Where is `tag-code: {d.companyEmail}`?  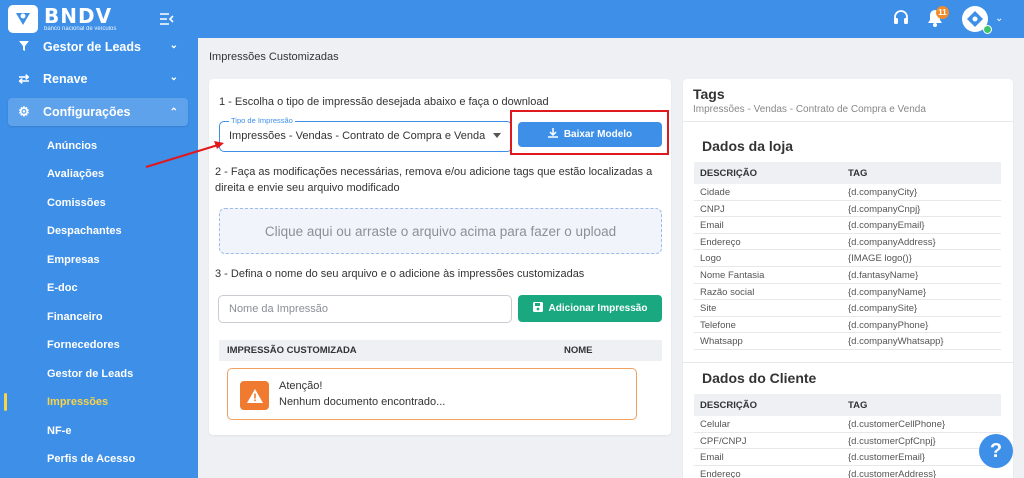
tag-code: {d.companyEmail} is located at coordinates (886, 225).